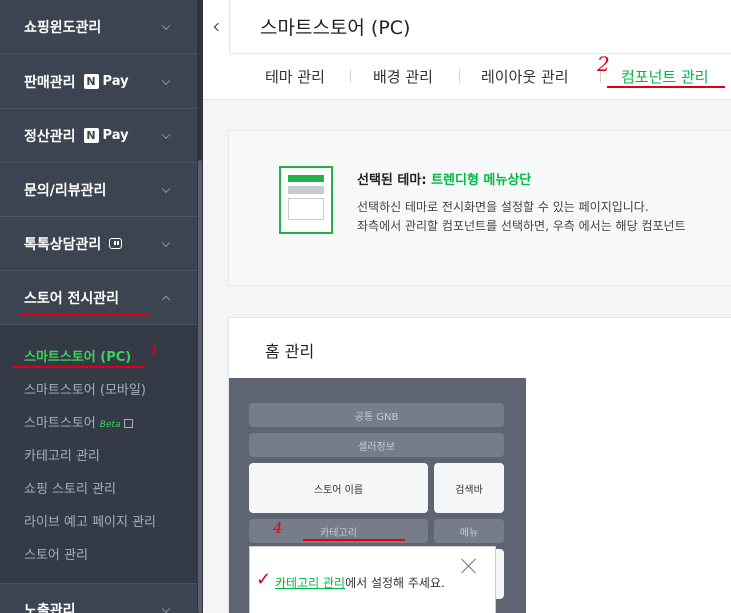 The width and height of the screenshot is (731, 613). What do you see at coordinates (469, 488) in the screenshot?
I see `component-search-bar: 검색바` at bounding box center [469, 488].